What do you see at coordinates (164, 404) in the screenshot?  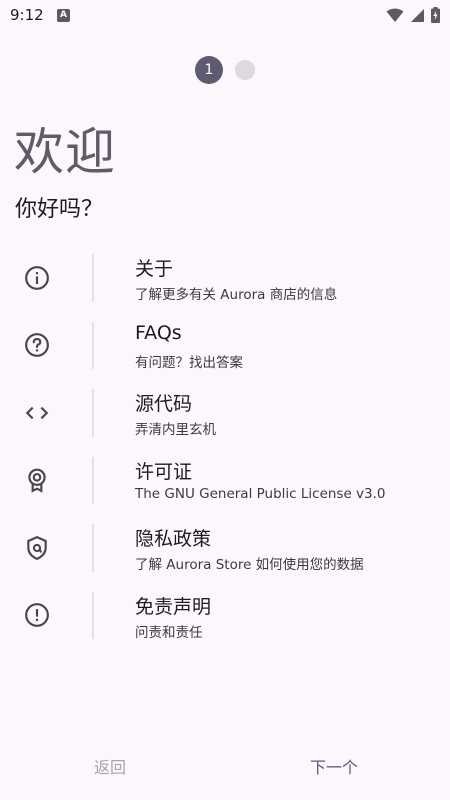 I see `item-title: 源代码` at bounding box center [164, 404].